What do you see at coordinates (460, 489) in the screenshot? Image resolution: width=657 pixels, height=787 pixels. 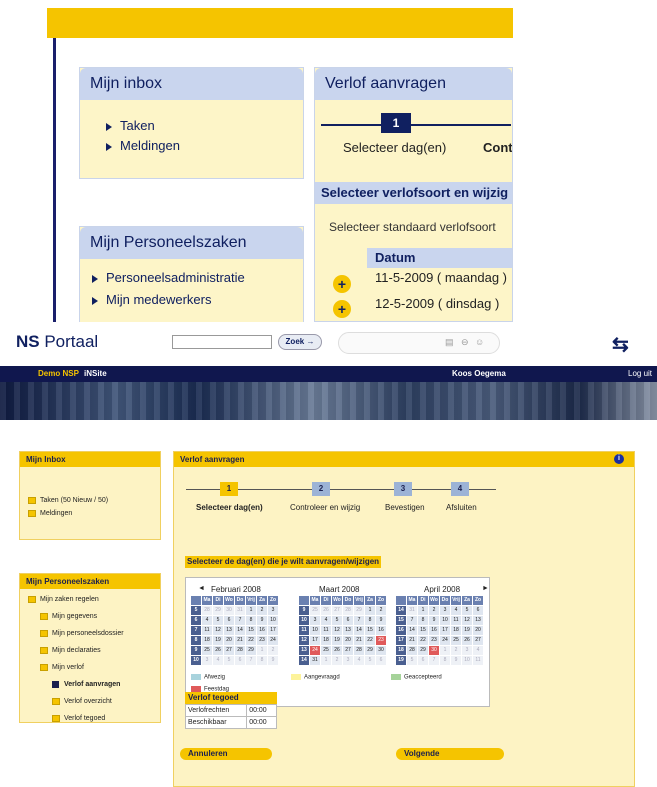 I see `step-4: 4` at bounding box center [460, 489].